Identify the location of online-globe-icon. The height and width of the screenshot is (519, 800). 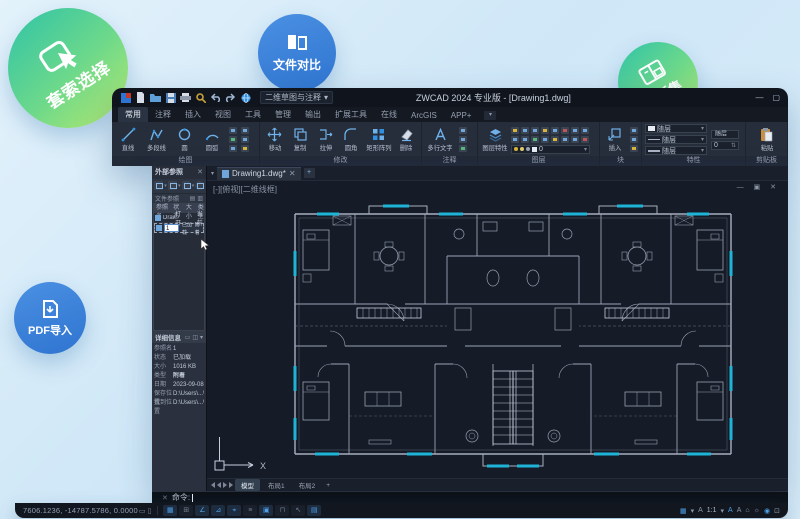
(245, 97).